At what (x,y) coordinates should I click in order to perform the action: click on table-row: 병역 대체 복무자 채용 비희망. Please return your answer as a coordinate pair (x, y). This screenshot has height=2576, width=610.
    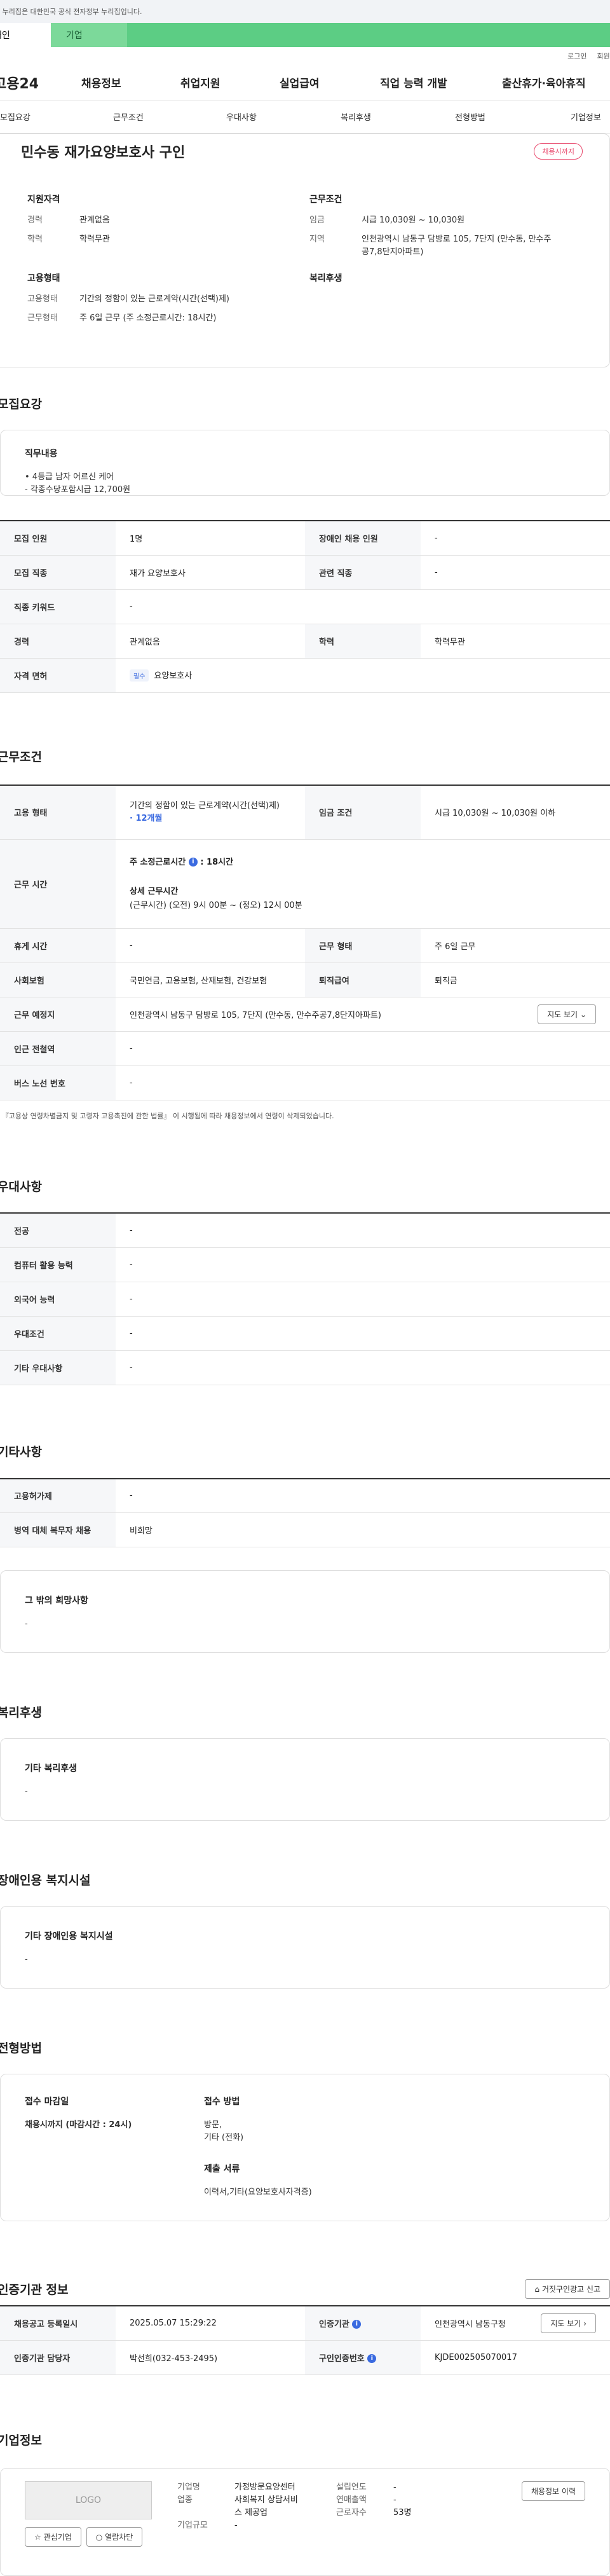
    Looking at the image, I should click on (305, 1529).